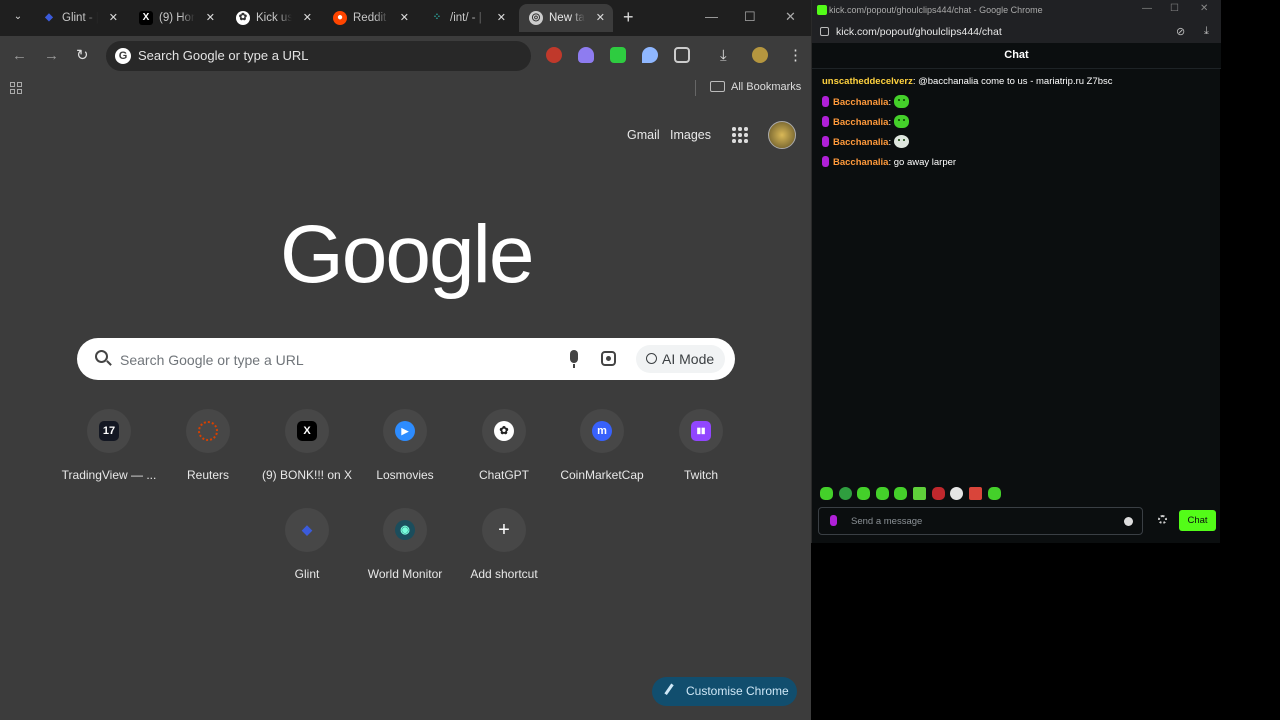 This screenshot has height=720, width=1280. Describe the element at coordinates (123, 56) in the screenshot. I see `google-g-icon: G` at that location.